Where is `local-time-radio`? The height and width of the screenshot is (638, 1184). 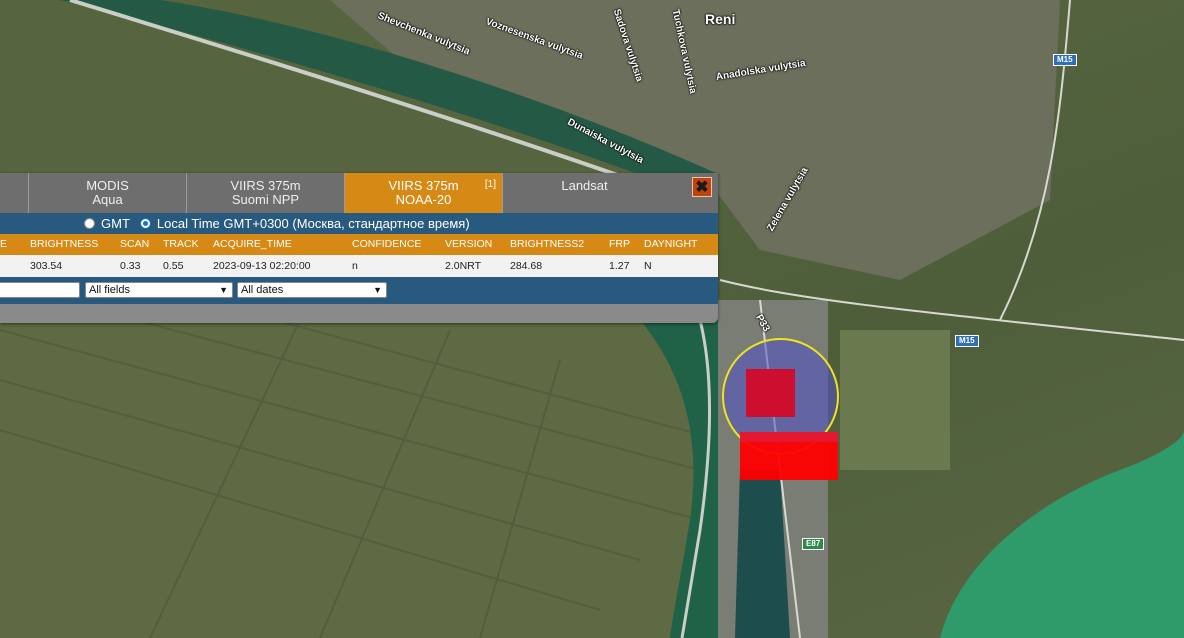 local-time-radio is located at coordinates (145, 223).